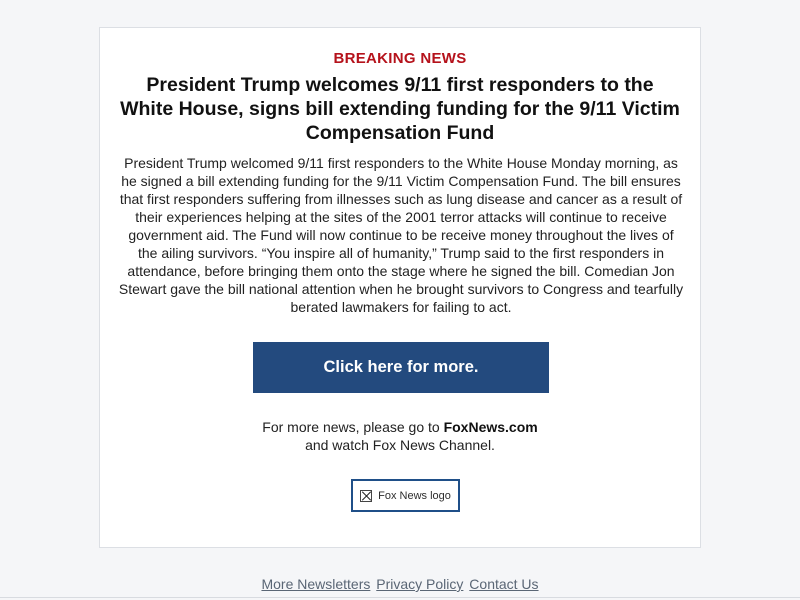 This screenshot has height=600, width=800. Describe the element at coordinates (400, 445) in the screenshot. I see `more-news-suffix: and watch Fox News Channel.` at that location.